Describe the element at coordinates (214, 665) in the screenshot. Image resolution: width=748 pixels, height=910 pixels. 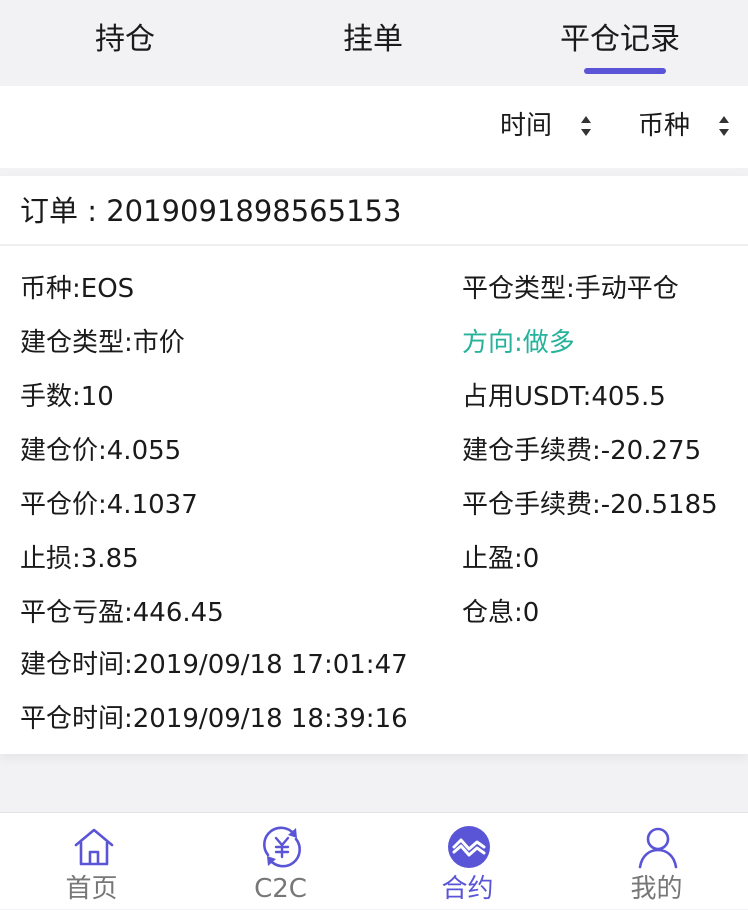
I see `field-open-time: 建仓时间:2019/09/18 17:01:47` at that location.